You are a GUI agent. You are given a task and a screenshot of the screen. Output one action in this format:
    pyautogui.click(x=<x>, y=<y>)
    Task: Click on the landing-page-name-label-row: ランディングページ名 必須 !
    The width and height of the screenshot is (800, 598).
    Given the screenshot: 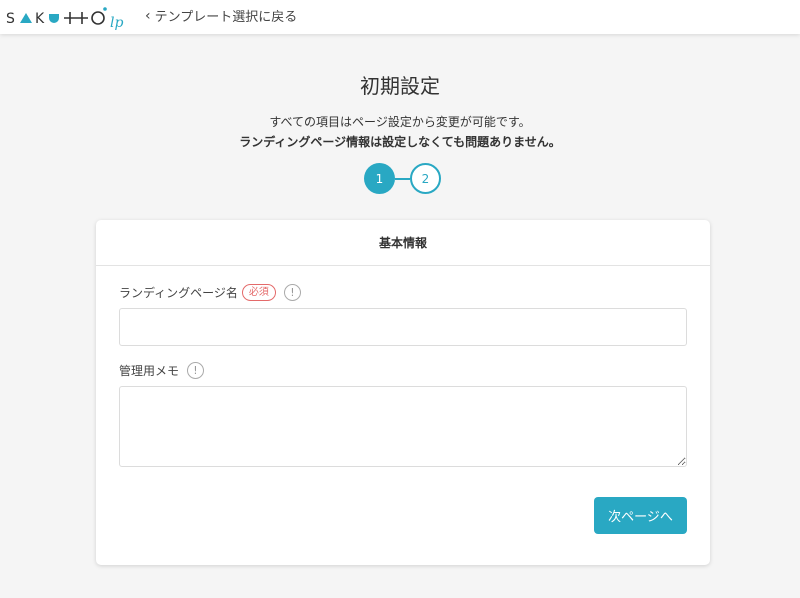 What is the action you would take?
    pyautogui.click(x=210, y=292)
    